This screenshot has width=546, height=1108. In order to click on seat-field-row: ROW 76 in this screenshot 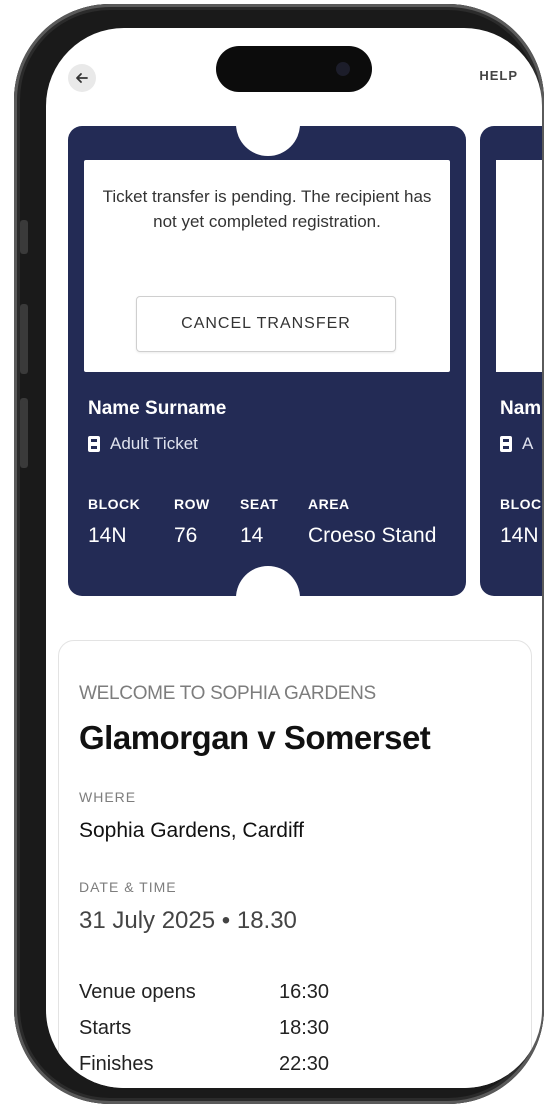, I will do `click(192, 522)`.